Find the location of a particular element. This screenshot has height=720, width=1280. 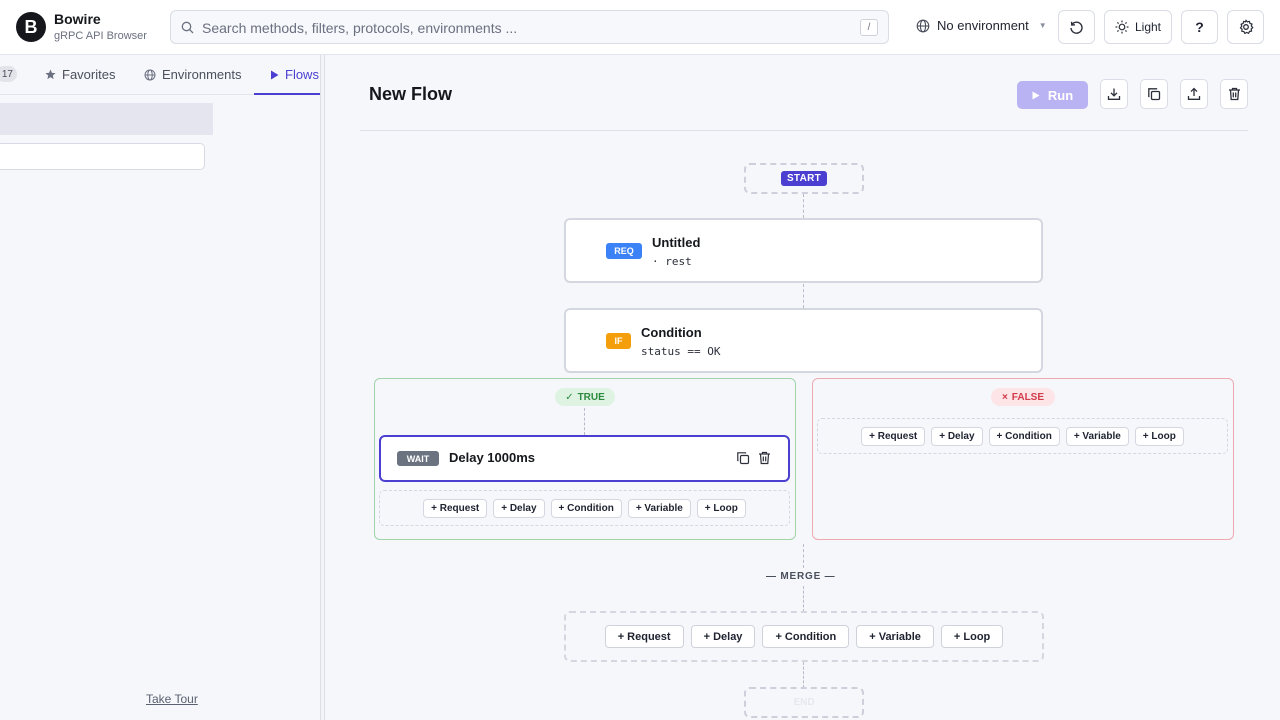

upload-icon is located at coordinates (1194, 93).